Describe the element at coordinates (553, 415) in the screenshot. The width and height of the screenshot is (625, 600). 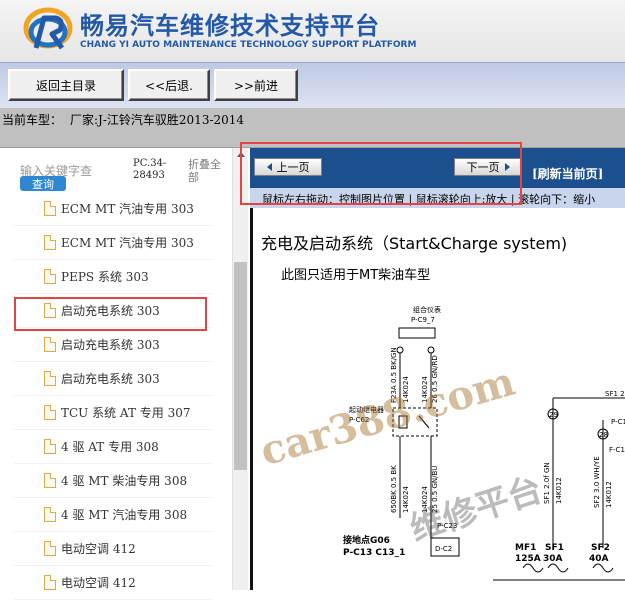
I see `pin29-label: 29` at that location.